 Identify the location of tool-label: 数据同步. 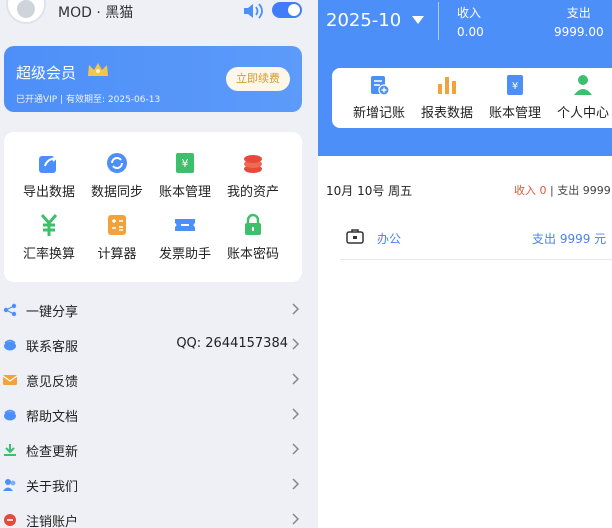
(116, 192).